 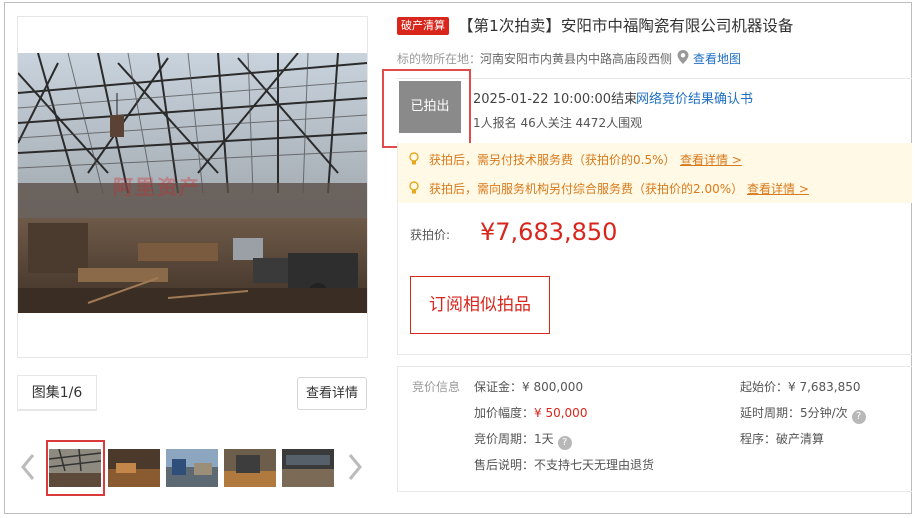 What do you see at coordinates (586, 189) in the screenshot?
I see `notice-text-2: 获拍后，需向服务机构另付综合服务费（获拍价的2.00%）` at bounding box center [586, 189].